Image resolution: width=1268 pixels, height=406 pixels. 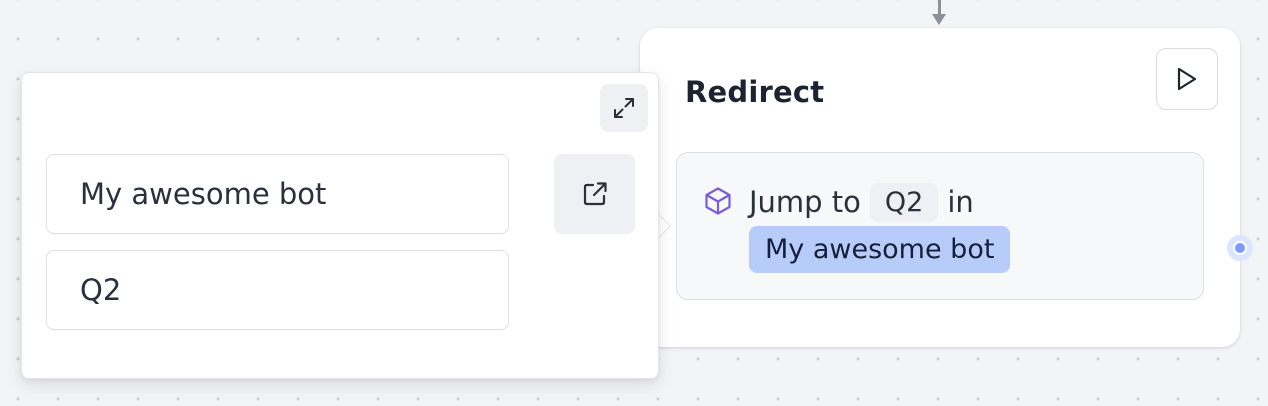 I want to click on group-select-input, so click(x=277, y=290).